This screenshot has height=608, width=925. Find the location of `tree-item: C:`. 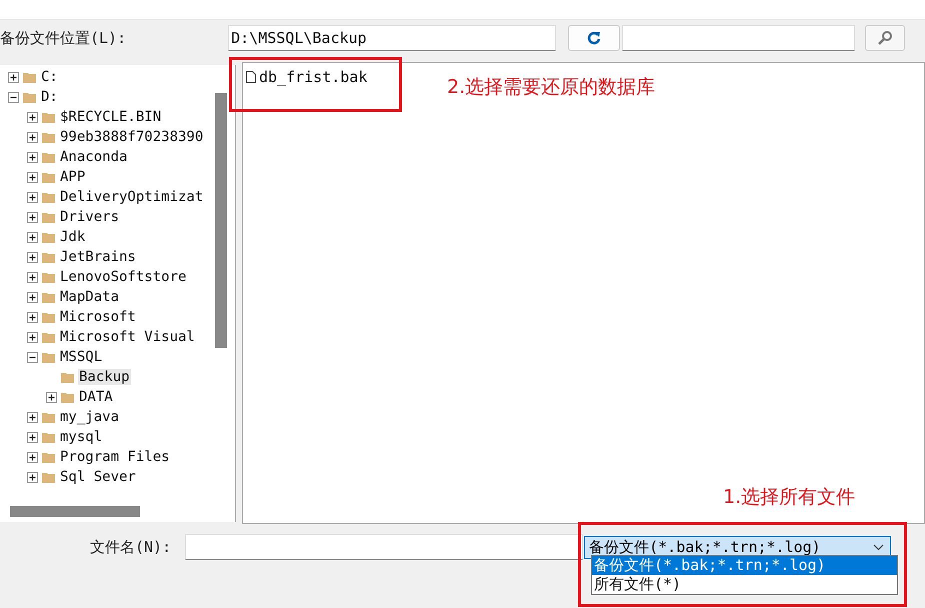

tree-item: C: is located at coordinates (49, 77).